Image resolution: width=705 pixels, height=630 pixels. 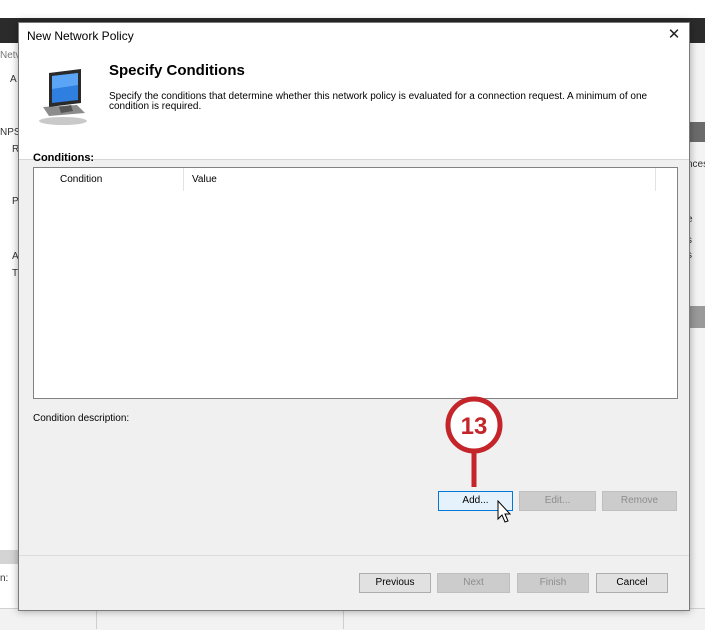 I want to click on conditions-label: Conditions:, so click(x=64, y=158).